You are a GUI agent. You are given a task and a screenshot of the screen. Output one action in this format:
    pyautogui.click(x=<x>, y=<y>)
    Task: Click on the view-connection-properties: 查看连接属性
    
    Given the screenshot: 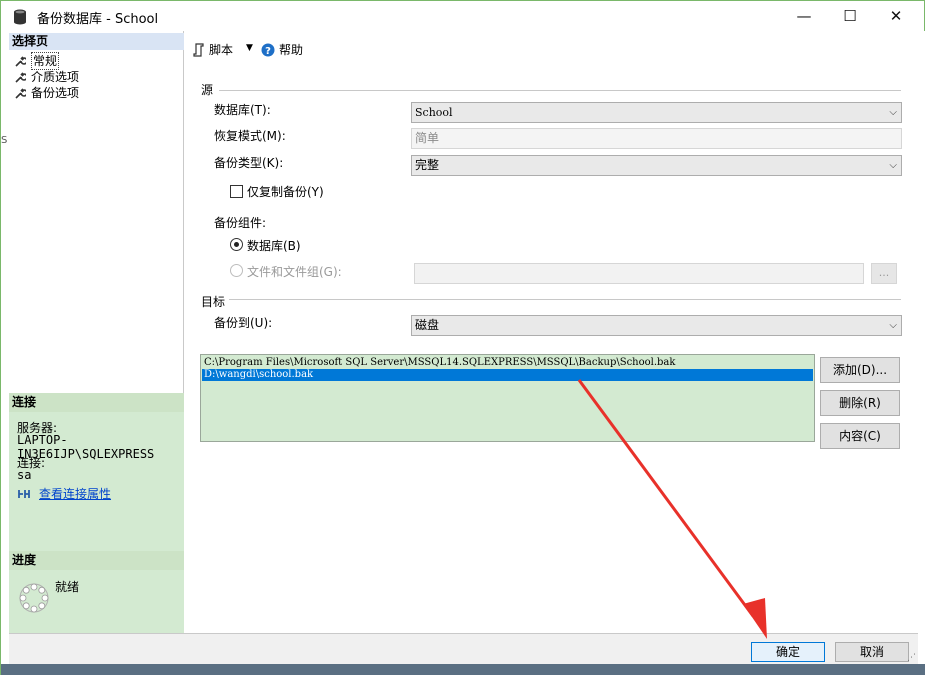 What is the action you would take?
    pyautogui.click(x=64, y=493)
    